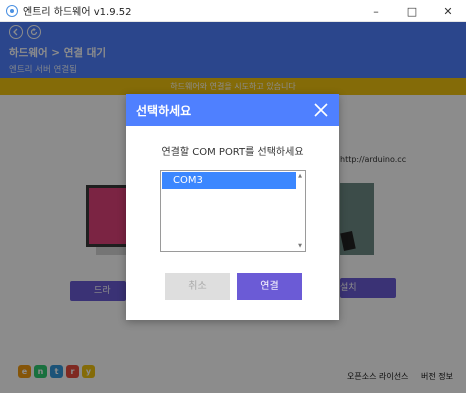 This screenshot has width=466, height=393. Describe the element at coordinates (300, 246) in the screenshot. I see `scroll-down-arrow-icon: ▼` at that location.